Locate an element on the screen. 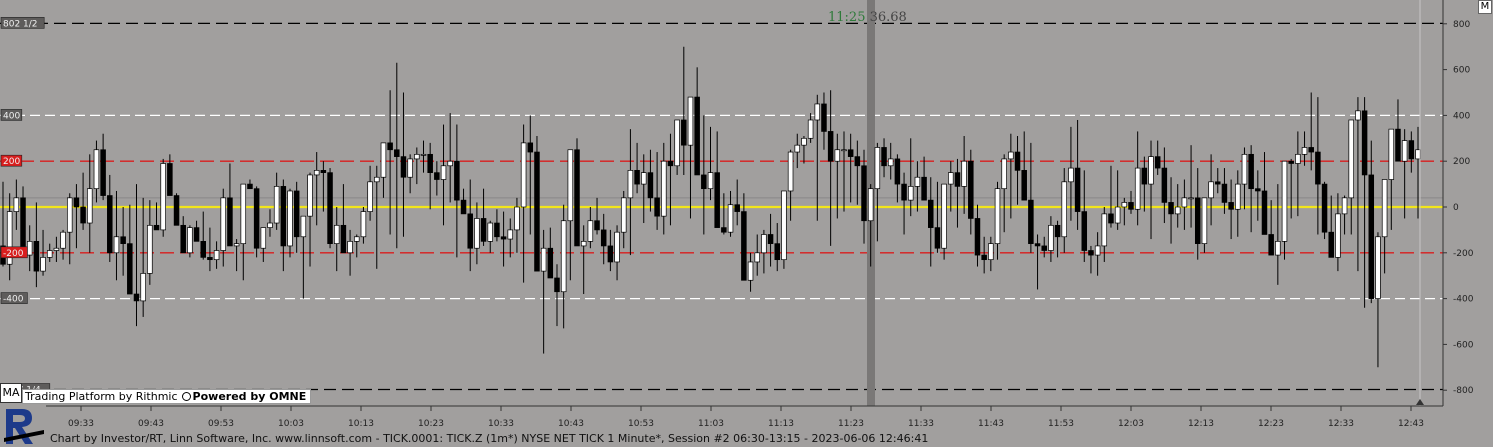  x-tick-label: 09:53 is located at coordinates (221, 424).